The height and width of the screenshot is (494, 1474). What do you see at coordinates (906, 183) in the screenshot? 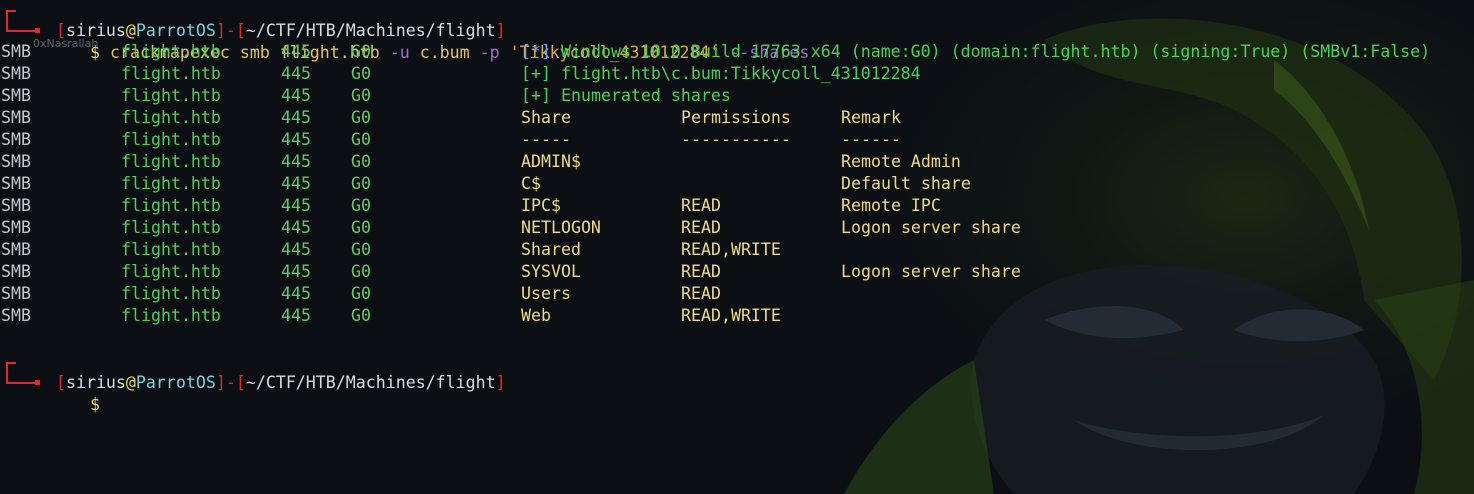
I see `share-remark: Default share` at bounding box center [906, 183].